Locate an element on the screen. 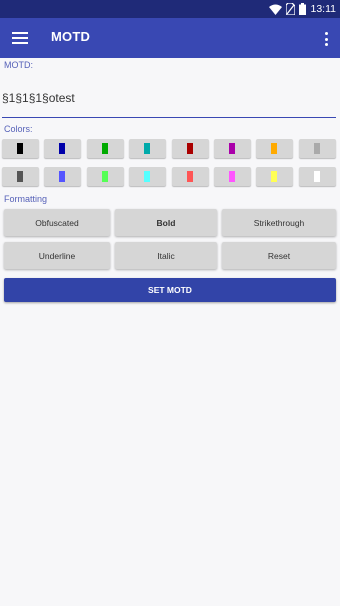 This screenshot has height=606, width=340. underline-button: Underline is located at coordinates (57, 255).